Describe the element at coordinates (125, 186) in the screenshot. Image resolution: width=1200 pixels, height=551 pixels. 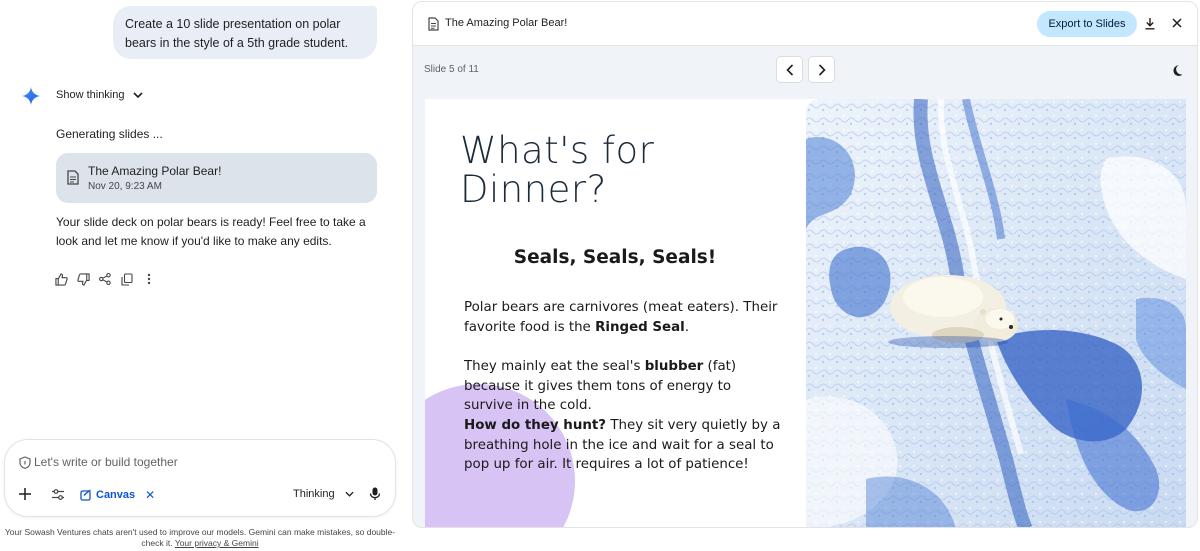
I see `doc-card-date: Nov 20, 9:23 AM` at that location.